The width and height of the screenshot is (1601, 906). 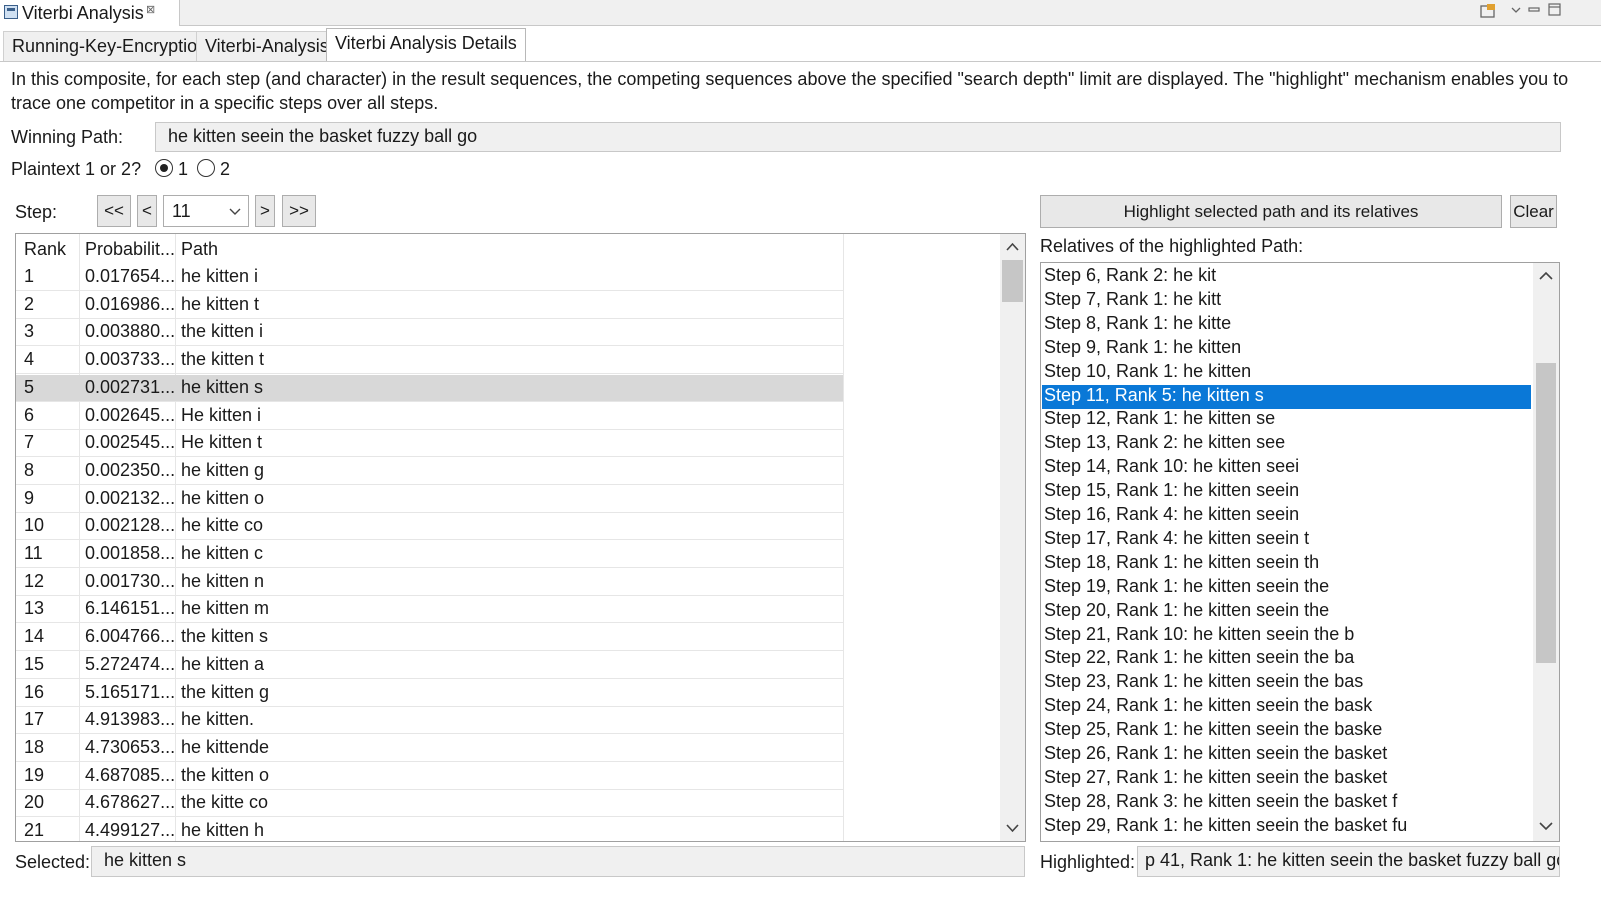 I want to click on next-step-button: >, so click(x=265, y=211).